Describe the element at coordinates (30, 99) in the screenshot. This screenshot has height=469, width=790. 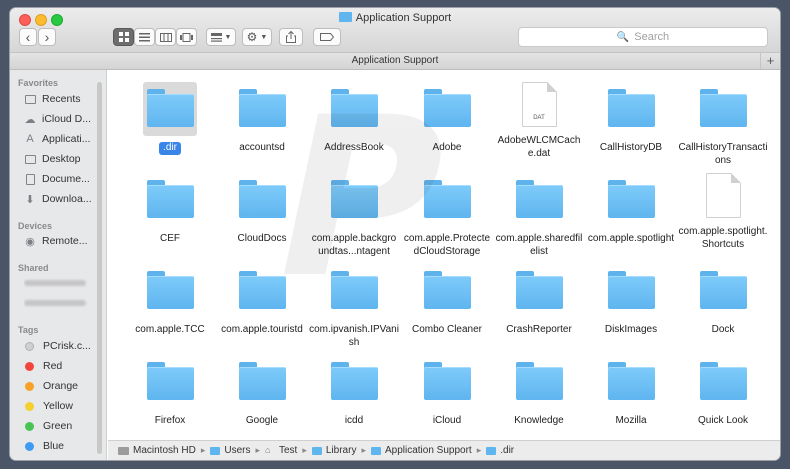
I see `recents-icon` at that location.